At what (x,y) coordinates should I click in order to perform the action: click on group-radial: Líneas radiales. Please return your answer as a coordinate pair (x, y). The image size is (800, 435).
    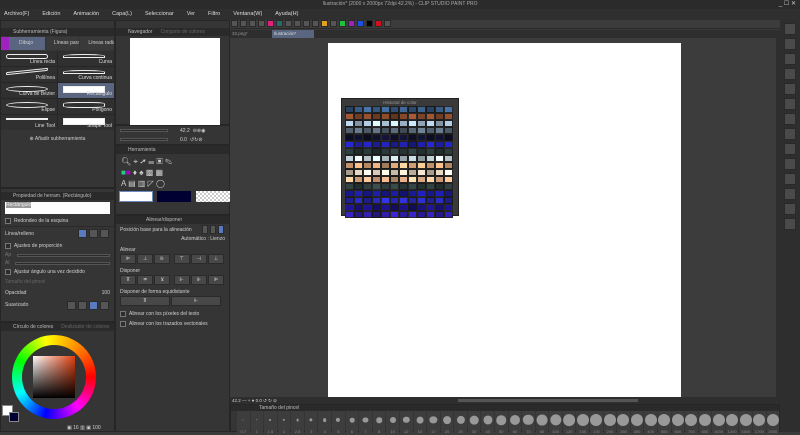
    Looking at the image, I should click on (97, 43).